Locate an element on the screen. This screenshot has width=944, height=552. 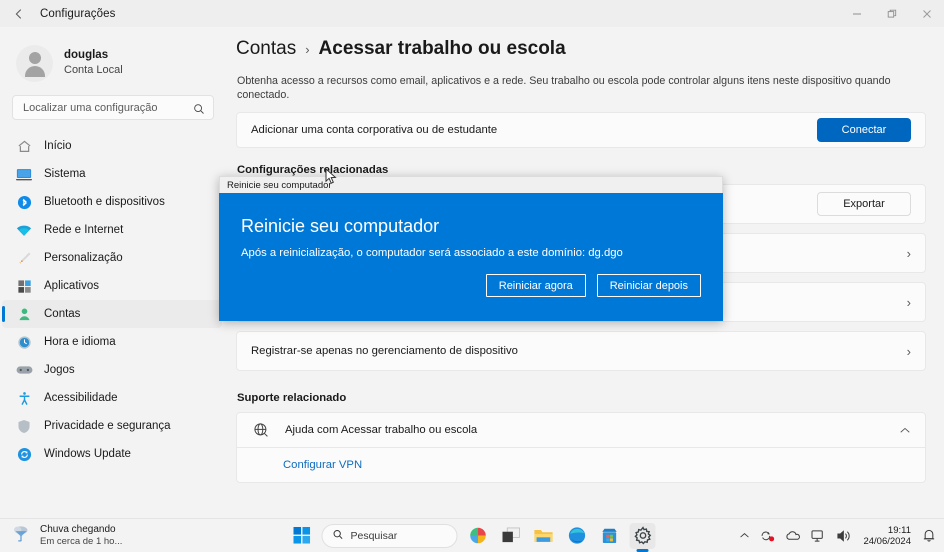
accounts-icon is located at coordinates (24, 314).